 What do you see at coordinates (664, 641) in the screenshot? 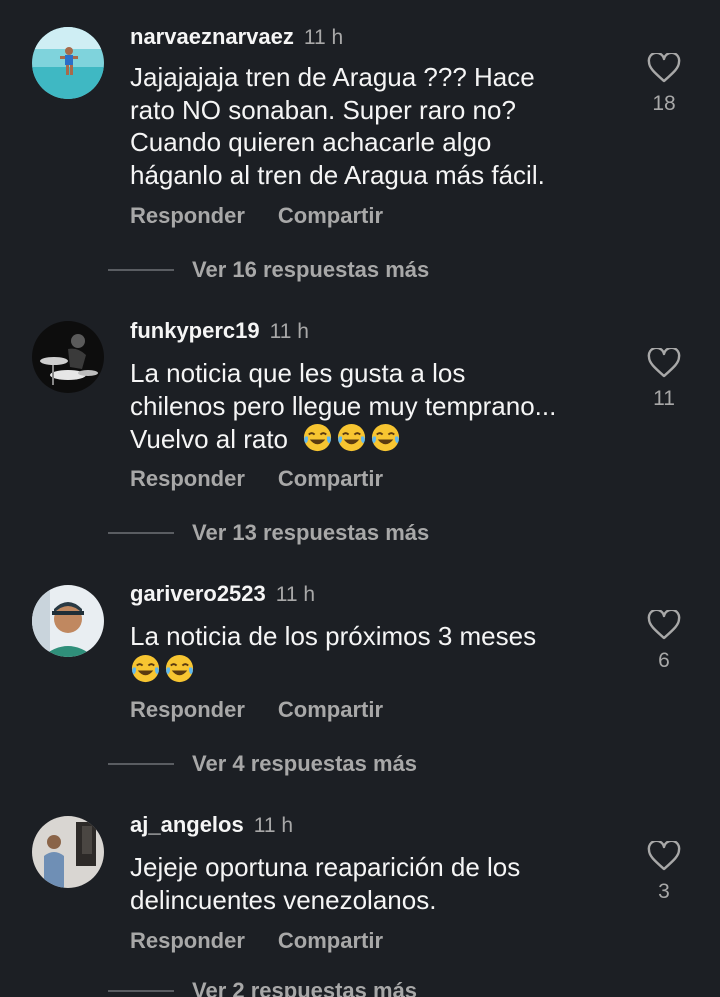
I see `like-group: 6` at bounding box center [664, 641].